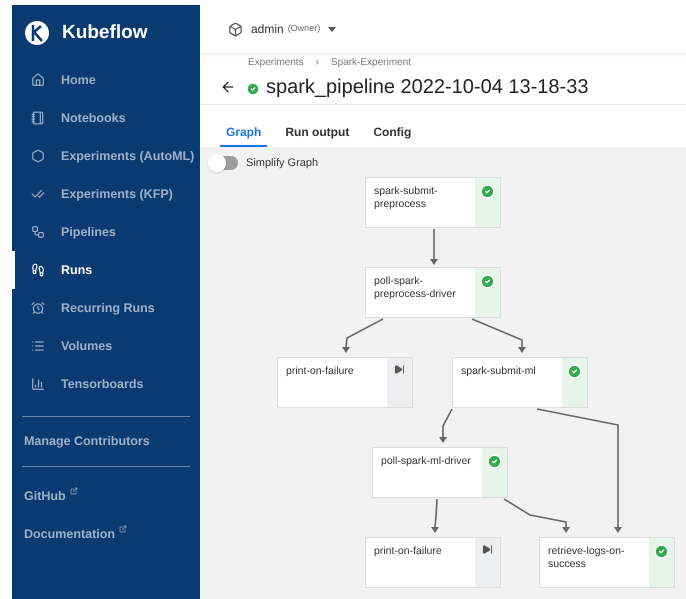 The height and width of the screenshot is (599, 686). Describe the element at coordinates (607, 562) in the screenshot. I see `pipeline-node: retrieve-logs-on-success` at that location.